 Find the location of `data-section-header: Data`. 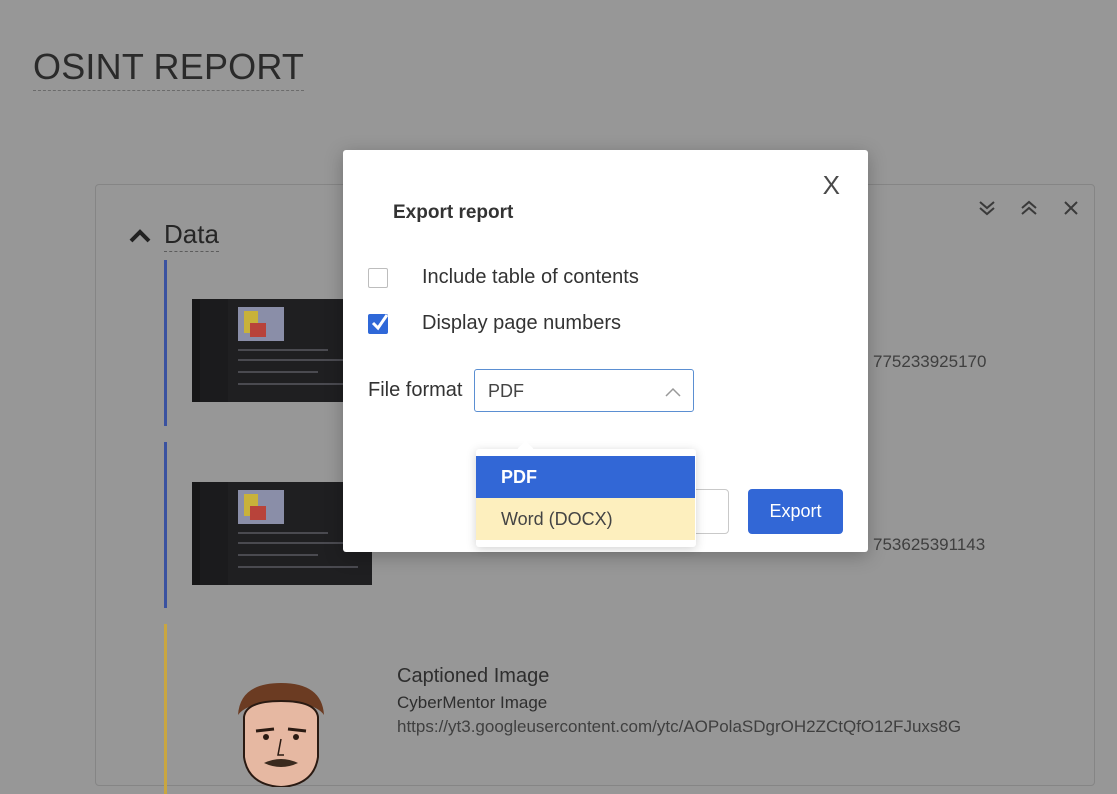

data-section-header: Data is located at coordinates (173, 235).